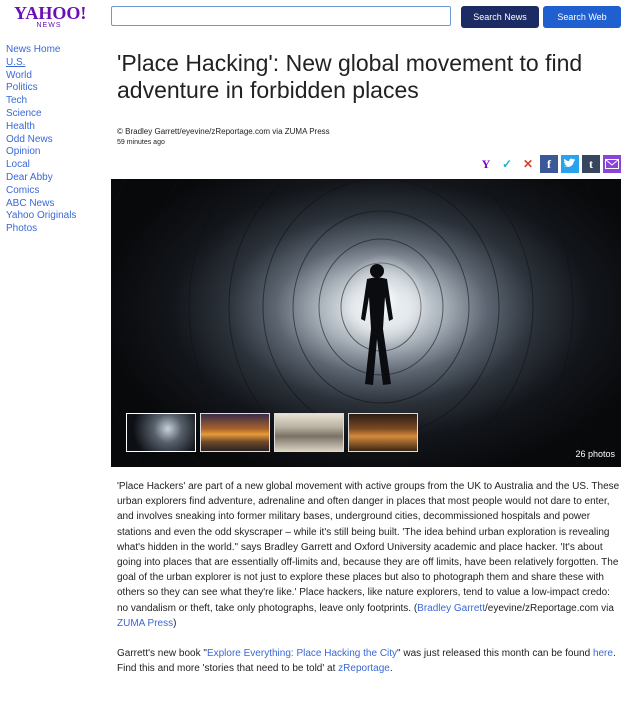 This screenshot has height=709, width=627. Describe the element at coordinates (51, 152) in the screenshot. I see `sidebar-item-opinion: Opinion` at that location.